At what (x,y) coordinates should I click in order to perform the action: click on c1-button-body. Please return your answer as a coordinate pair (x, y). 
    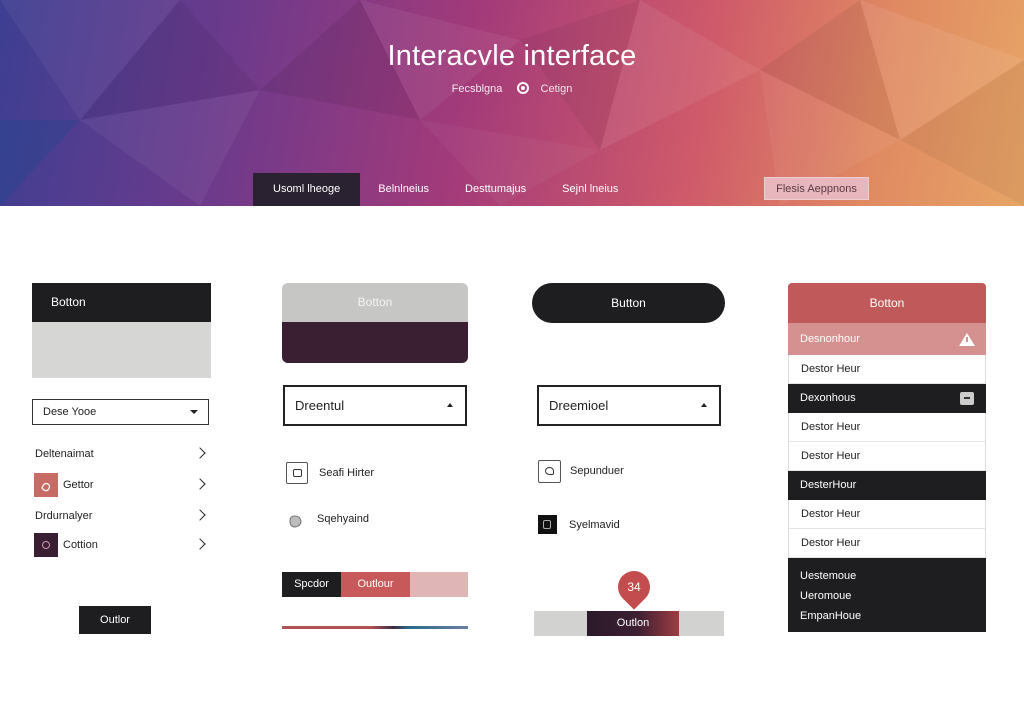
    Looking at the image, I should click on (121, 350).